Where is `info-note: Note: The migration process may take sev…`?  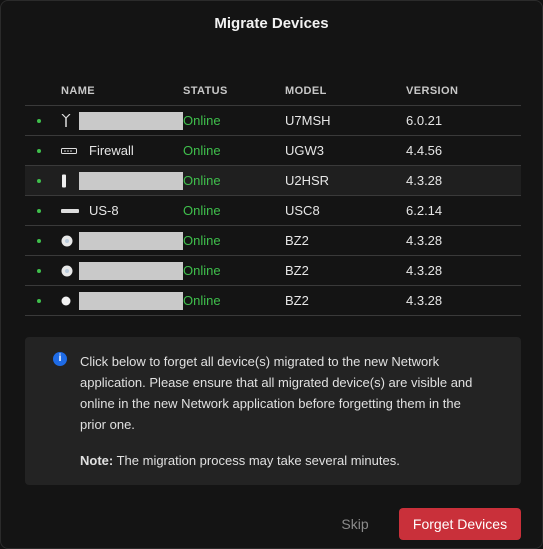
info-note: Note: The migration process may take sev… is located at coordinates (240, 460).